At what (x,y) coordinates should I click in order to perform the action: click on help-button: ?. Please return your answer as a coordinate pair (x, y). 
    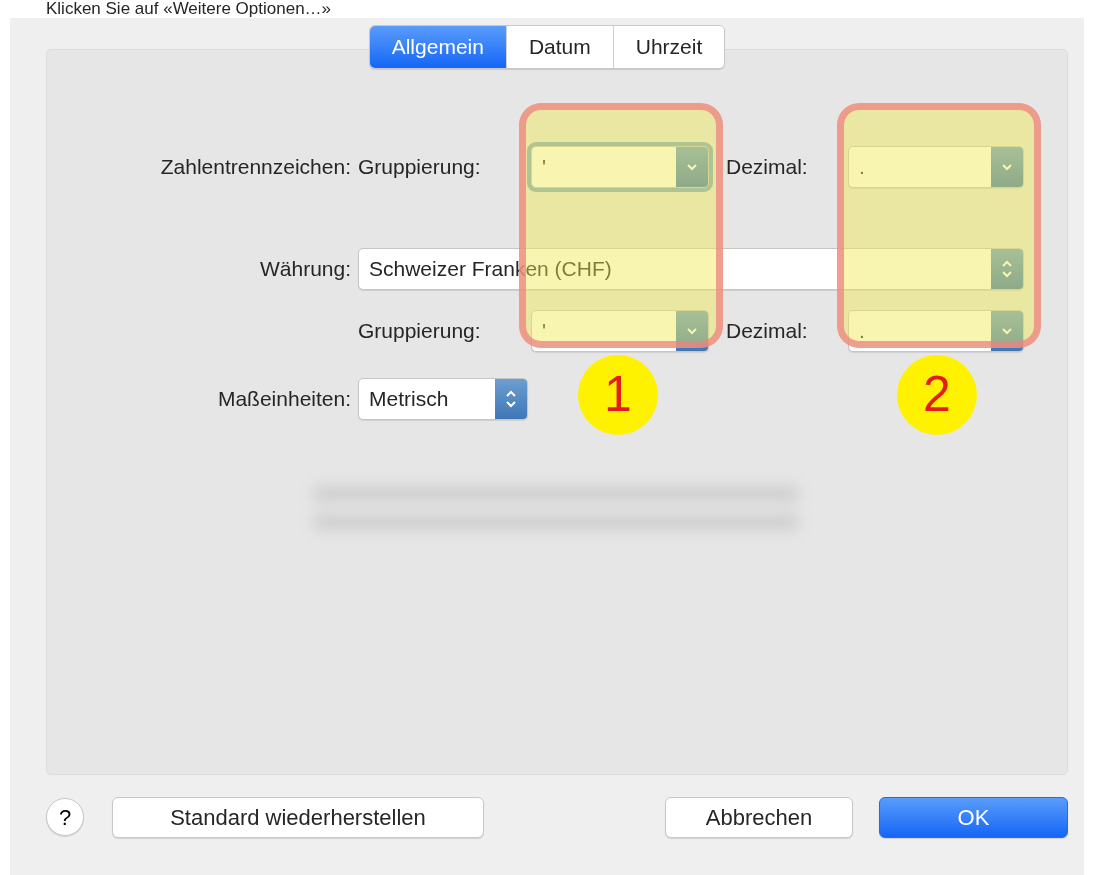
    Looking at the image, I should click on (65, 817).